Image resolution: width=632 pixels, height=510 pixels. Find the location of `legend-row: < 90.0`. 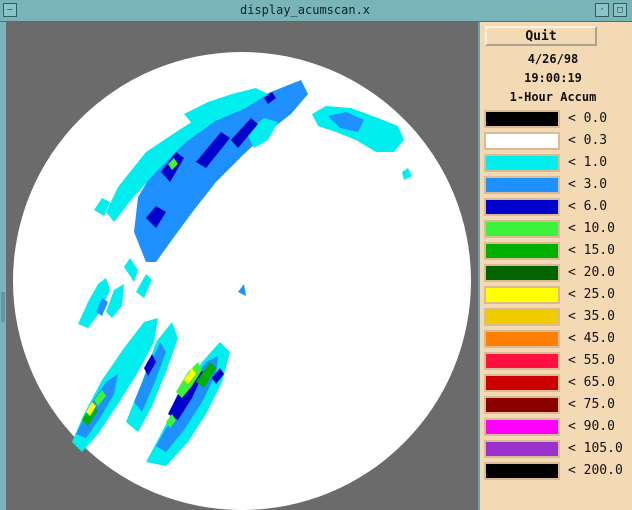

legend-row: < 90.0 is located at coordinates (558, 427).